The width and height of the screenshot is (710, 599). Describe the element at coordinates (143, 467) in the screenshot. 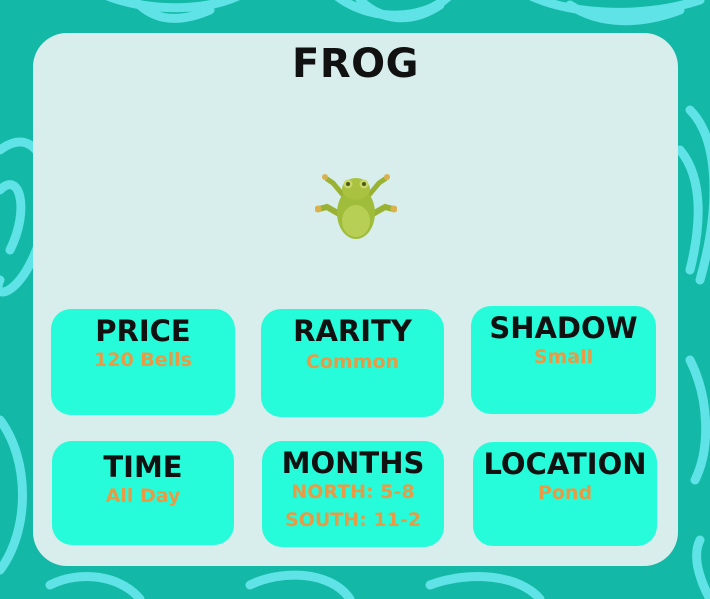

I see `time-label: TIME` at that location.